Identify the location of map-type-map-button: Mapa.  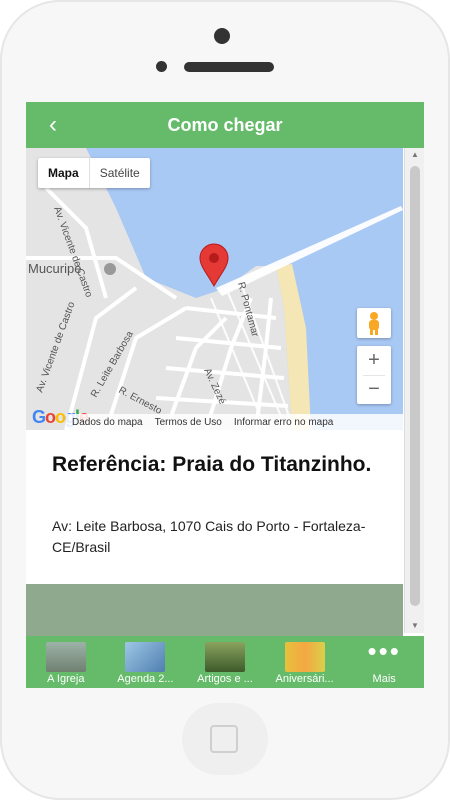
(64, 173).